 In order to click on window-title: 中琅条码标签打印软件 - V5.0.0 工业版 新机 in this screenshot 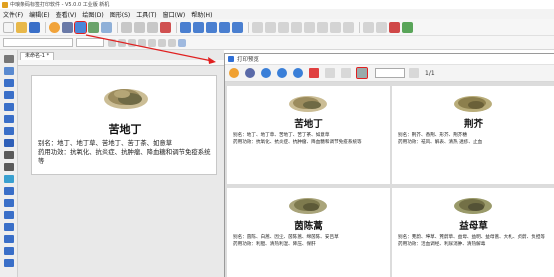, I will do `click(60, 5)`.